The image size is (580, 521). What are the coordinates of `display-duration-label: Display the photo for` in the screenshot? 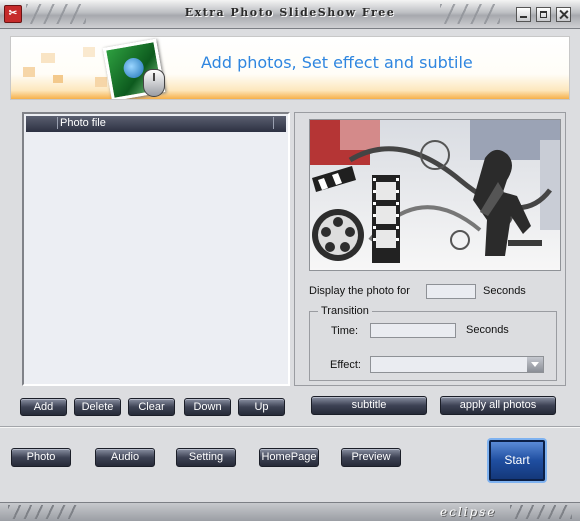 It's located at (359, 291).